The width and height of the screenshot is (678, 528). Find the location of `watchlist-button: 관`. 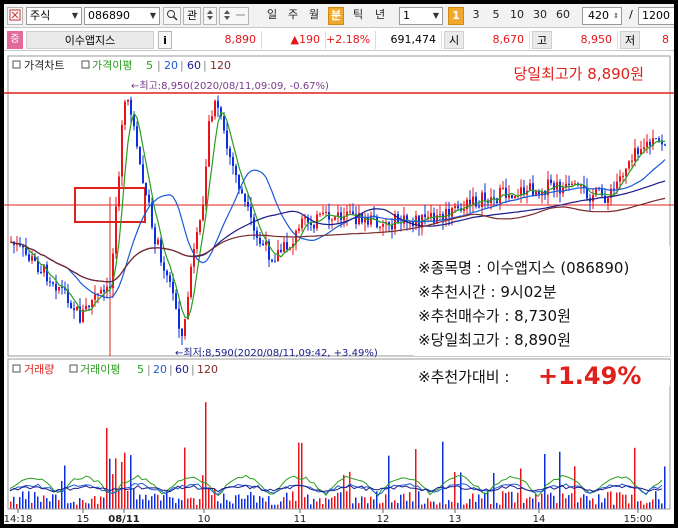

watchlist-button: 관 is located at coordinates (192, 16).